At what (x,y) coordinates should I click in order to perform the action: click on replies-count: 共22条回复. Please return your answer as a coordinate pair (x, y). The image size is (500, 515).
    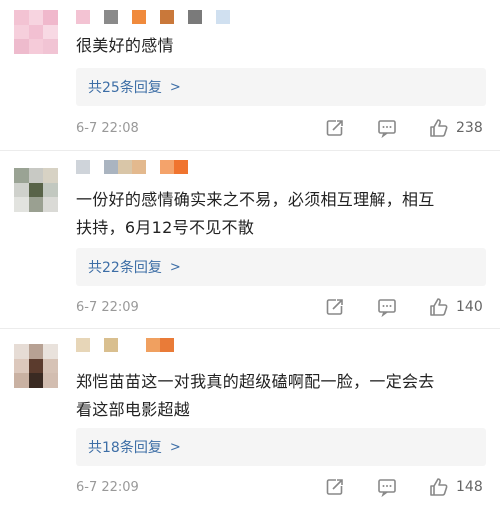
    Looking at the image, I should click on (125, 268).